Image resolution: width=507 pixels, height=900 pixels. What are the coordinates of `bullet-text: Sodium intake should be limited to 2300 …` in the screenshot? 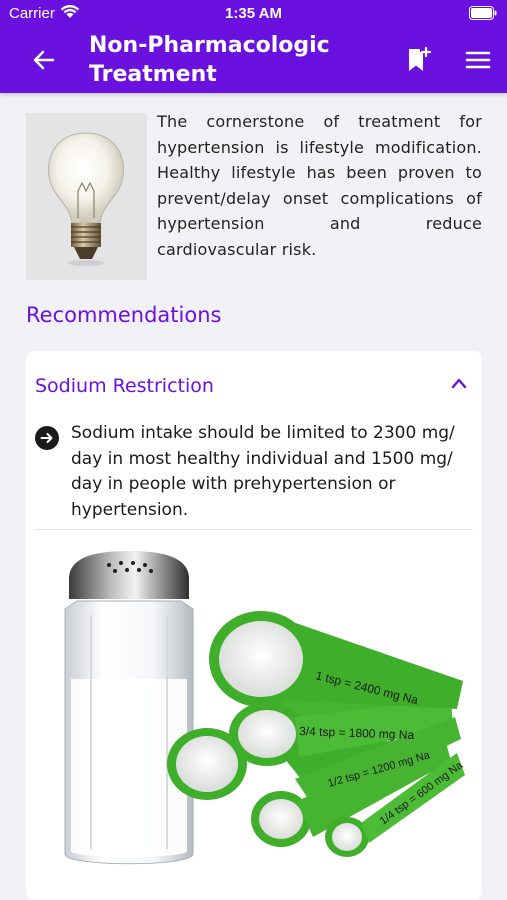 It's located at (263, 471).